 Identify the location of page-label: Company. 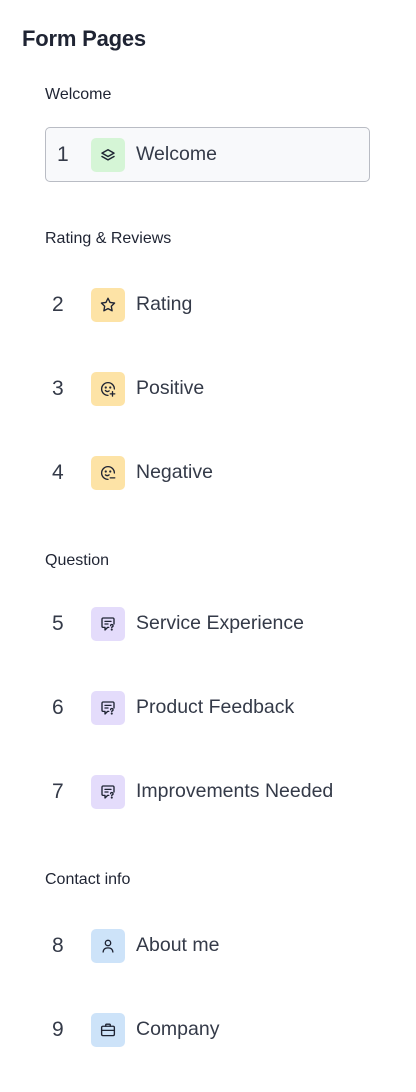
(178, 1029).